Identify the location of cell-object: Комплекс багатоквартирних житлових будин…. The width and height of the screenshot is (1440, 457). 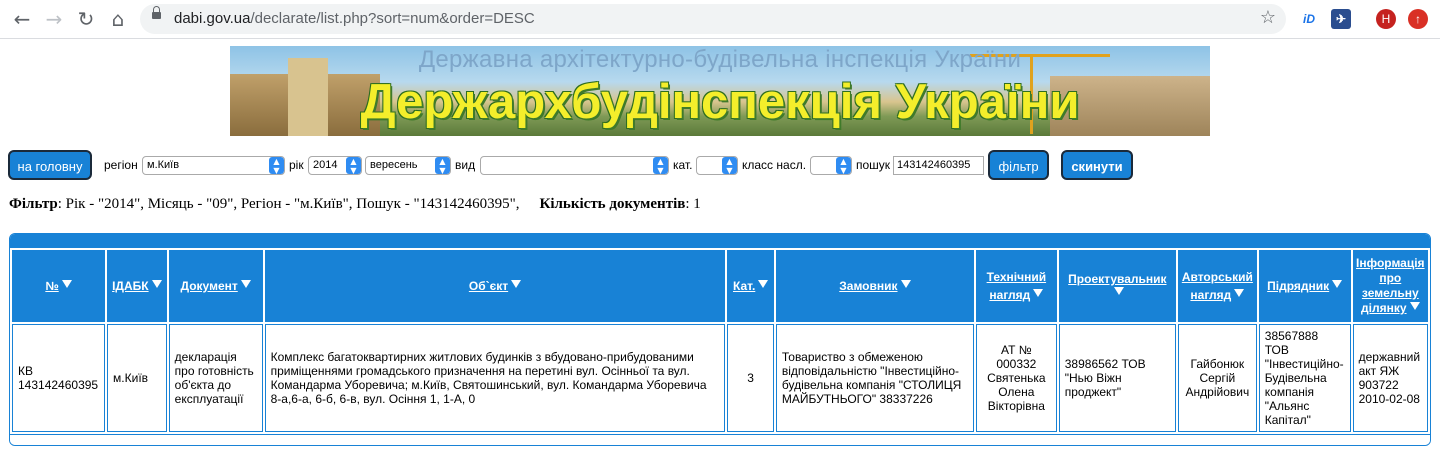
(495, 378).